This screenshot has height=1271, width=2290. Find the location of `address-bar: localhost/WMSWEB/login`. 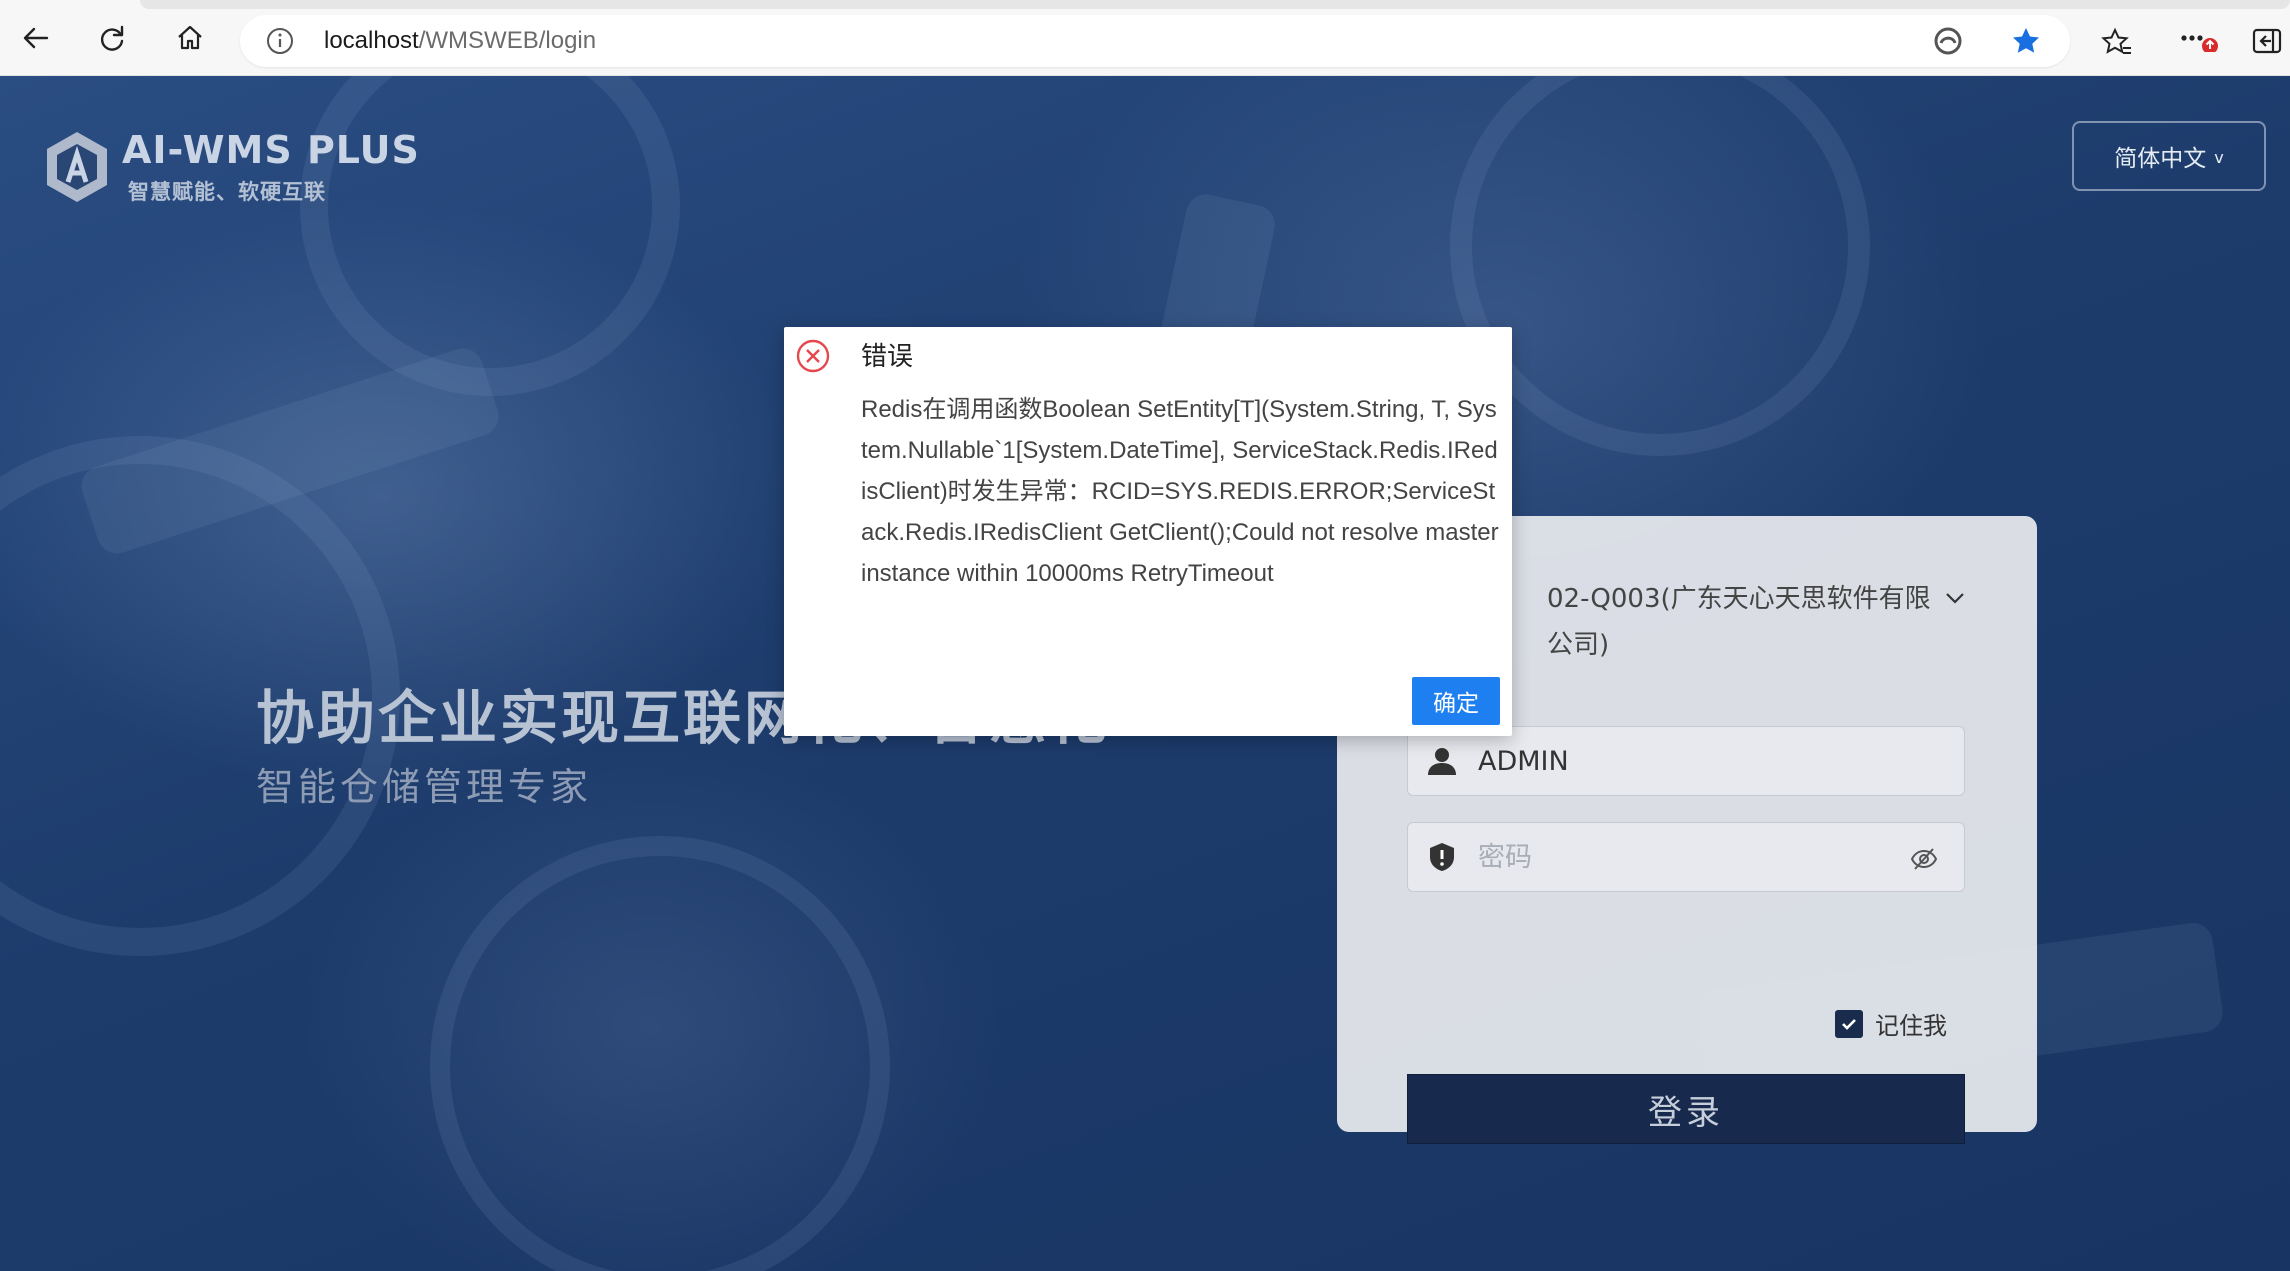

address-bar: localhost/WMSWEB/login is located at coordinates (1155, 41).